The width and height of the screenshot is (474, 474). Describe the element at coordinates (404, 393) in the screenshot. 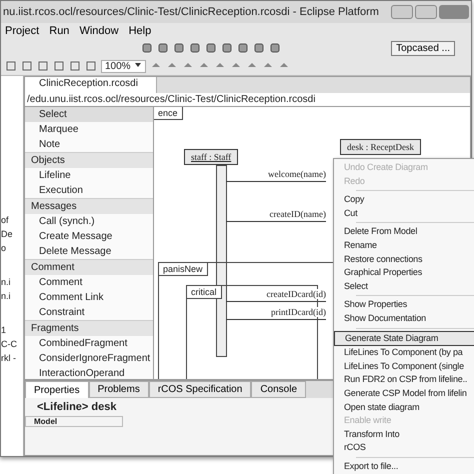

I see `menu-item: Generate CSP Model from lifelin` at that location.